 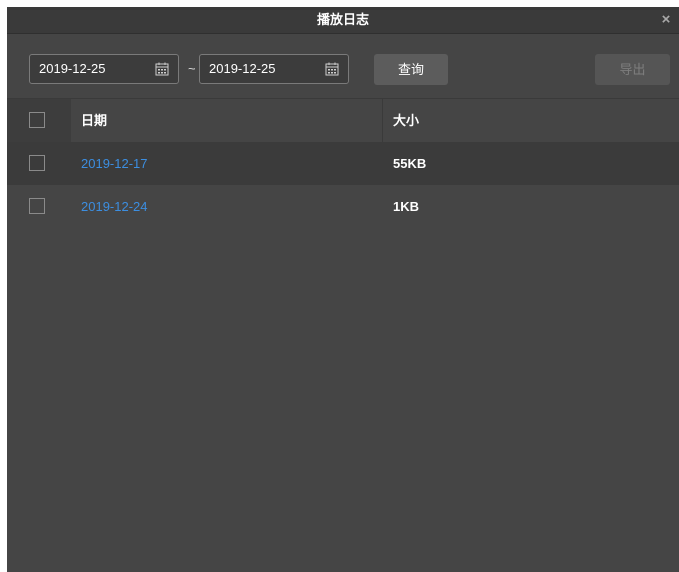 I want to click on end-date-input: 2019-12-25, so click(x=274, y=69).